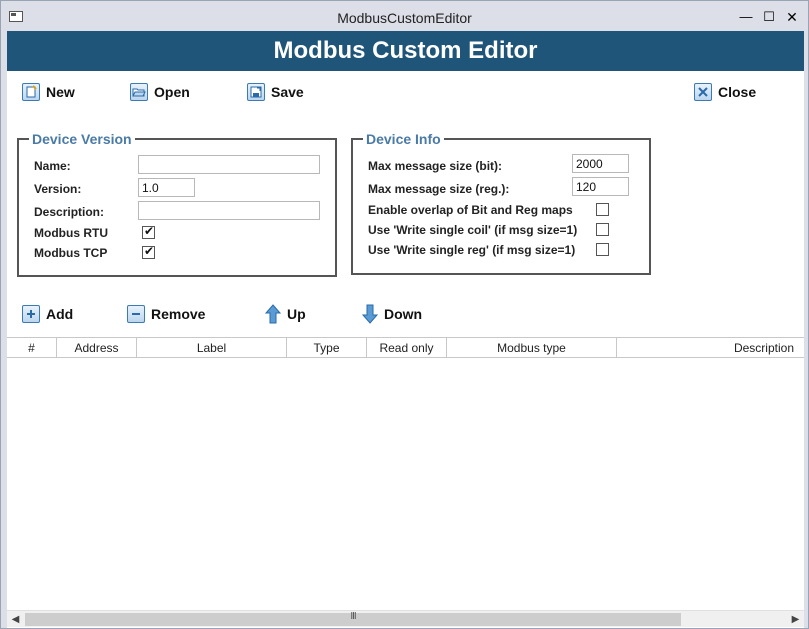  What do you see at coordinates (52, 166) in the screenshot?
I see `name-label: Name:` at bounding box center [52, 166].